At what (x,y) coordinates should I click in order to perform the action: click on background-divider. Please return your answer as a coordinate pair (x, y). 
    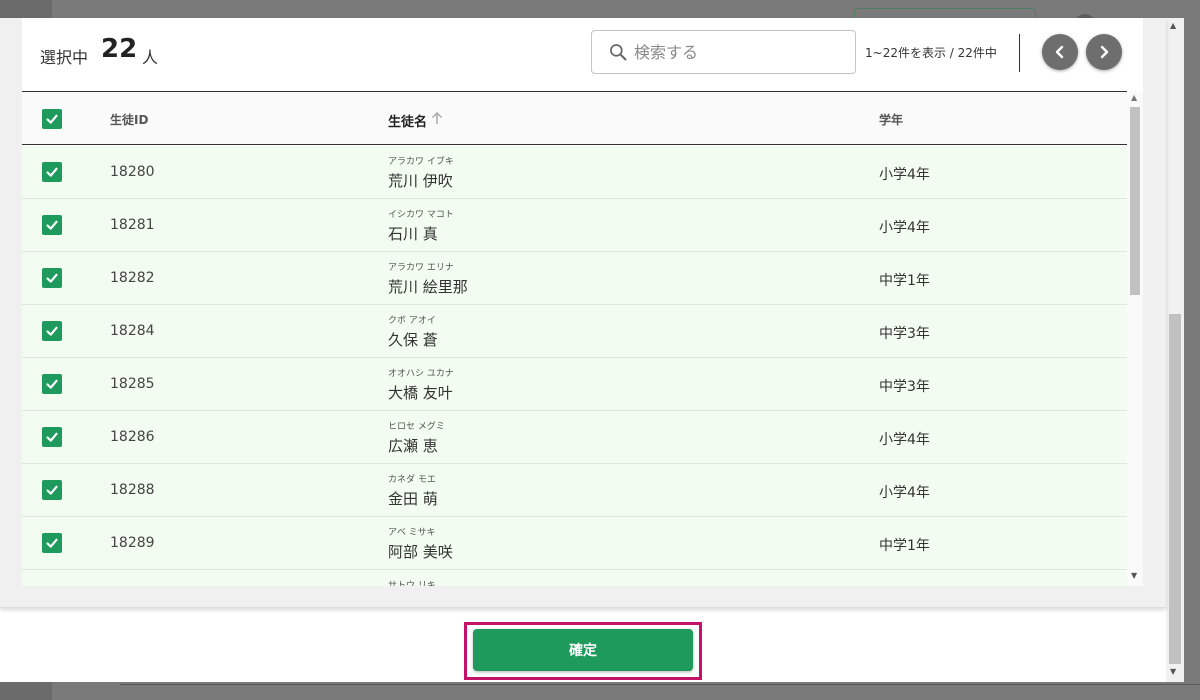
    Looking at the image, I should click on (660, 684).